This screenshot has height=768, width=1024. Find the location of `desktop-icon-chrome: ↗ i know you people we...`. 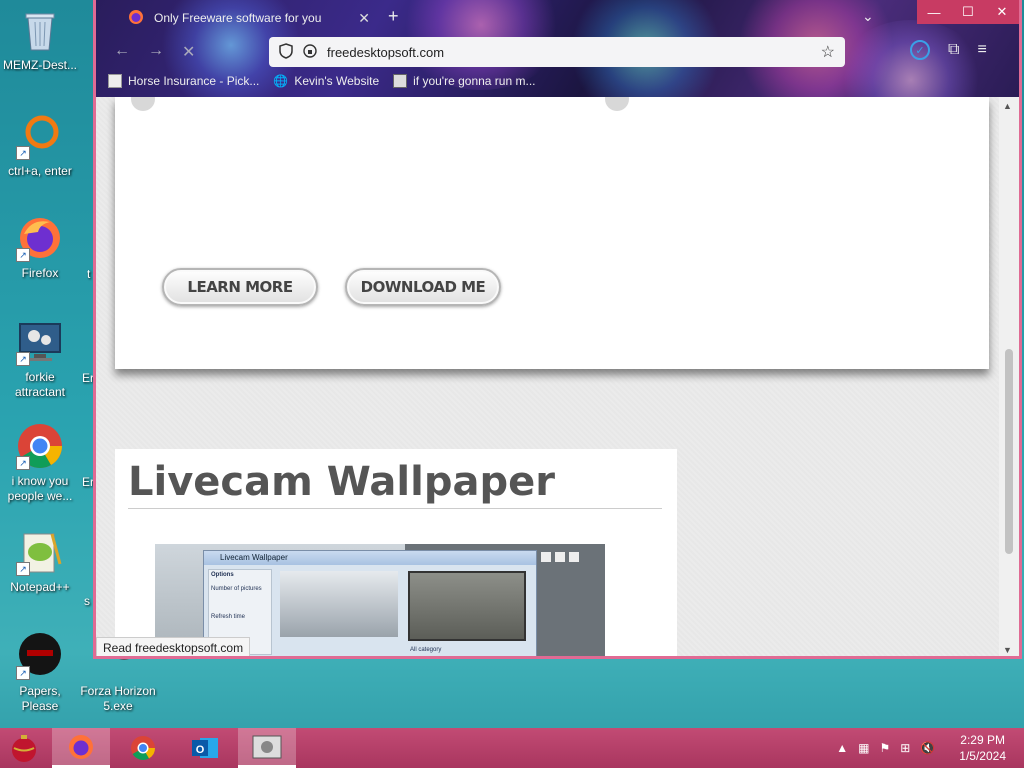

desktop-icon-chrome: ↗ i know you people we... is located at coordinates (40, 463).